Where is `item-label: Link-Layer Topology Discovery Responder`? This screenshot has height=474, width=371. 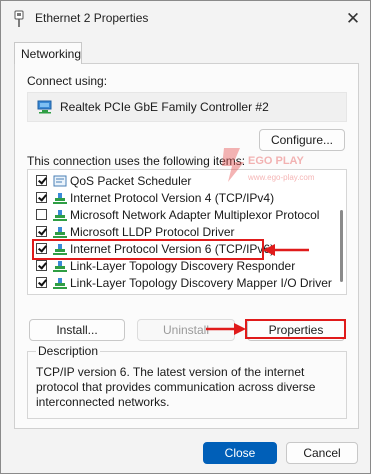 item-label: Link-Layer Topology Discovery Responder is located at coordinates (183, 266).